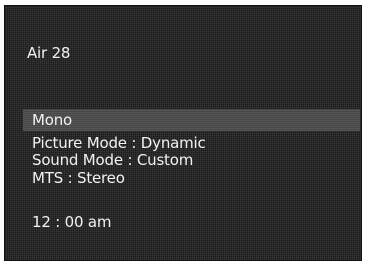  What do you see at coordinates (72, 222) in the screenshot?
I see `clock-time: 12 : 00 am` at bounding box center [72, 222].